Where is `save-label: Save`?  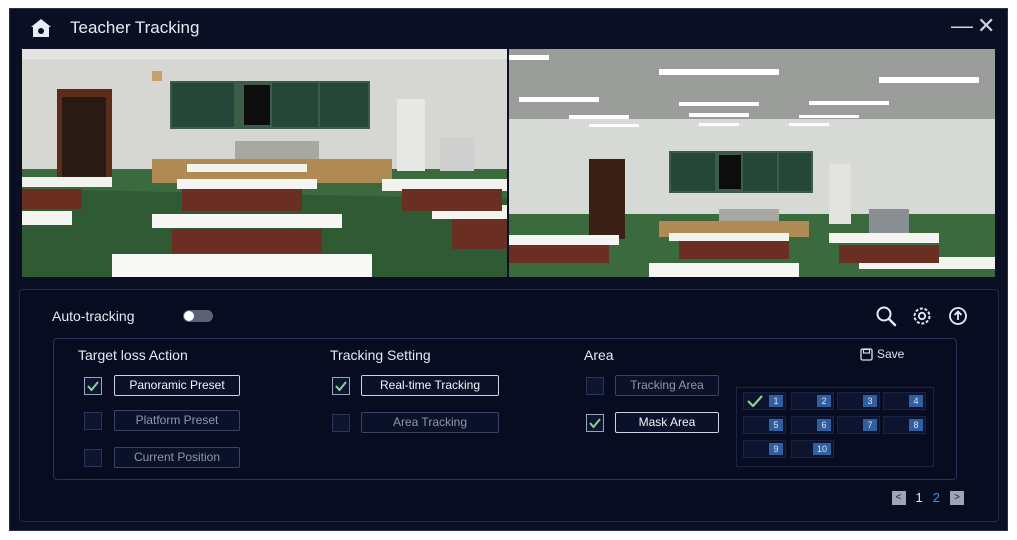 save-label: Save is located at coordinates (891, 354).